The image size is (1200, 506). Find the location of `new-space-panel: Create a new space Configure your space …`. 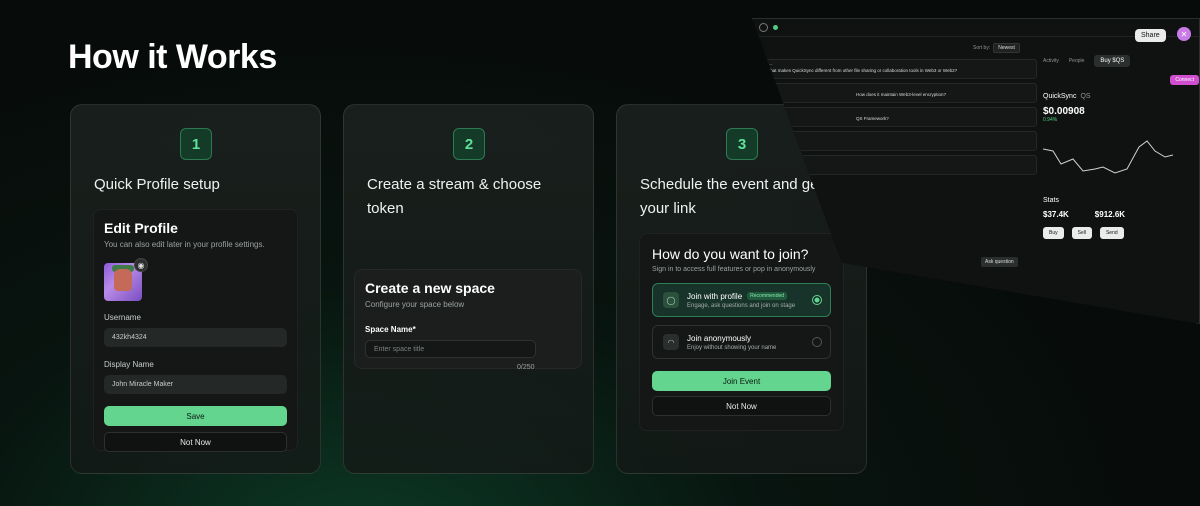

new-space-panel: Create a new space Configure your space … is located at coordinates (468, 320).